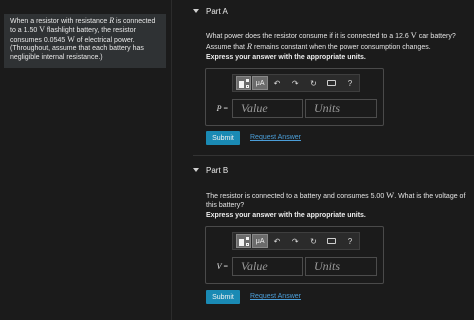  What do you see at coordinates (60, 21) in the screenshot?
I see `text-segment: When a resistor with resistance` at bounding box center [60, 21].